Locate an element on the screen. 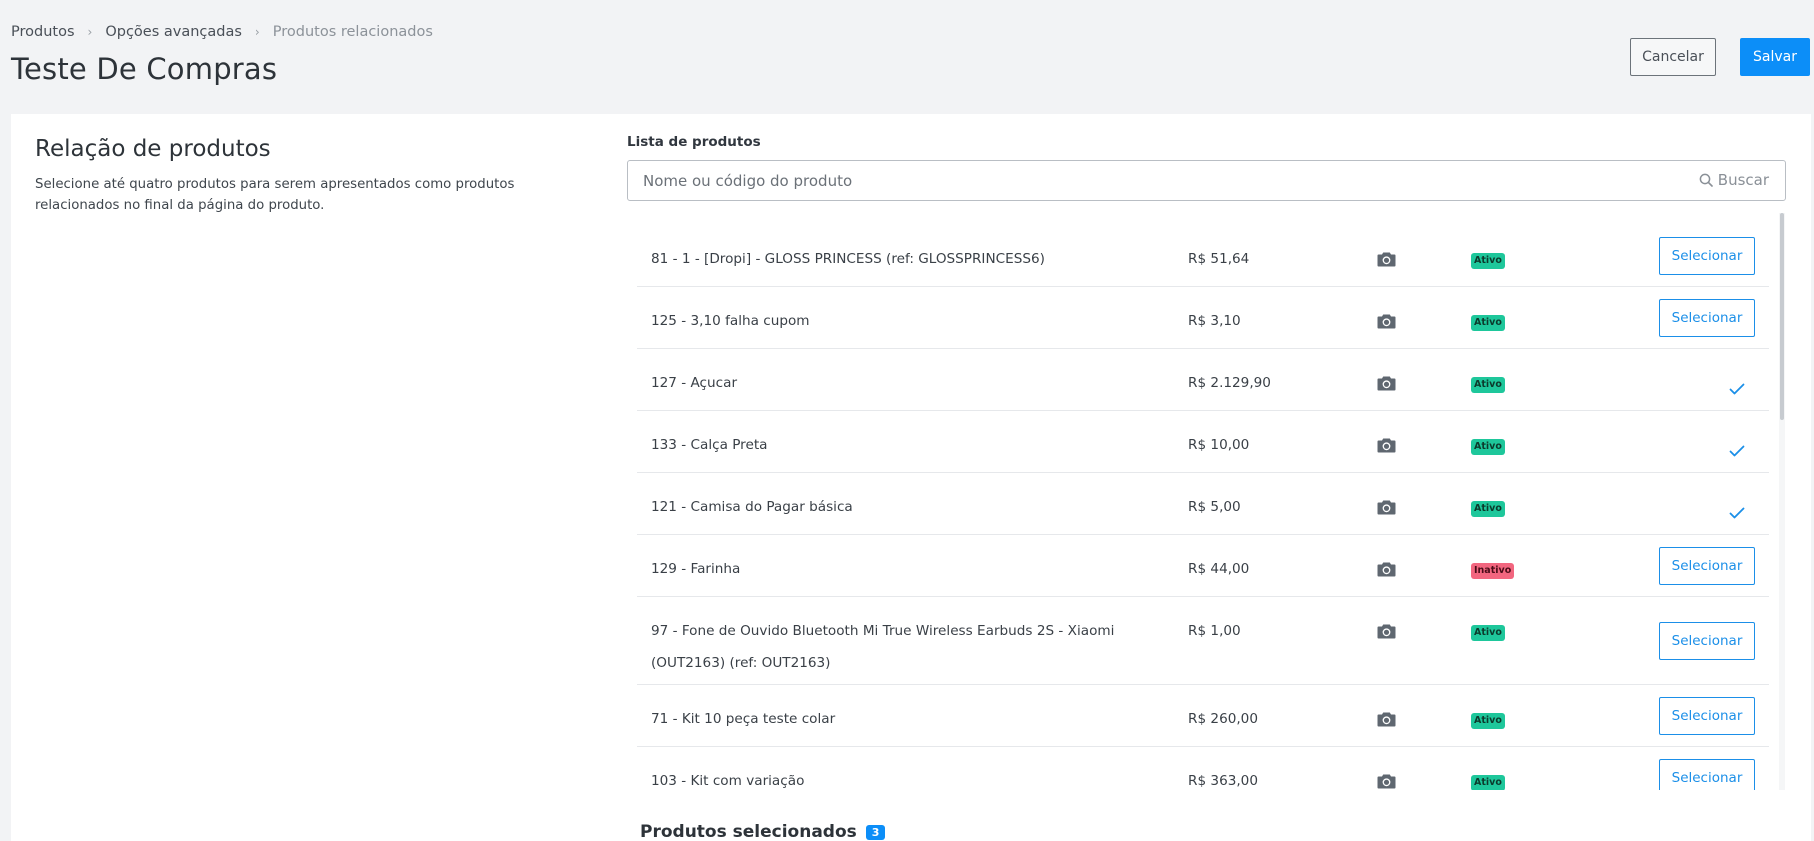 This screenshot has width=1814, height=841. table-row: 127 - Açucar R$ 2.129,90 Ativo is located at coordinates (1203, 380).